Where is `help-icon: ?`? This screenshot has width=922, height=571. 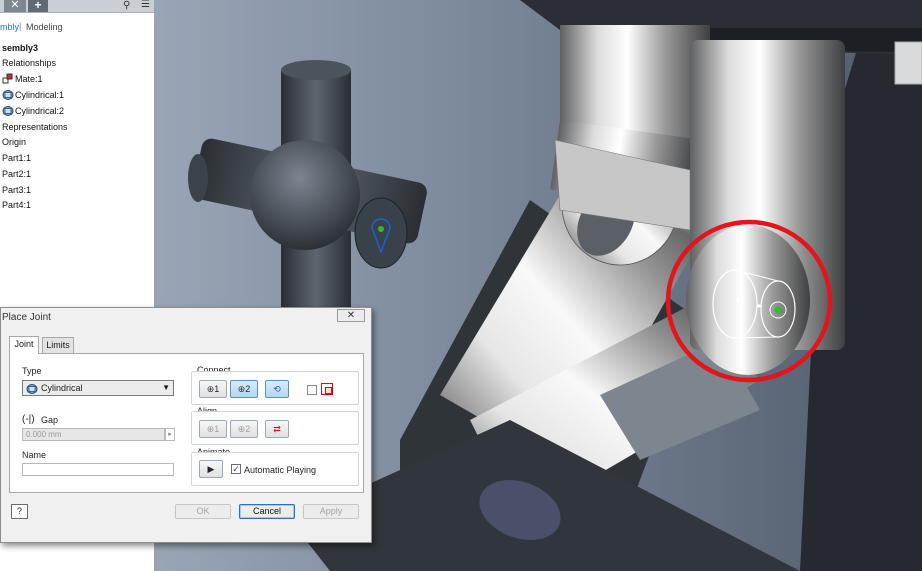 help-icon: ? is located at coordinates (19, 511).